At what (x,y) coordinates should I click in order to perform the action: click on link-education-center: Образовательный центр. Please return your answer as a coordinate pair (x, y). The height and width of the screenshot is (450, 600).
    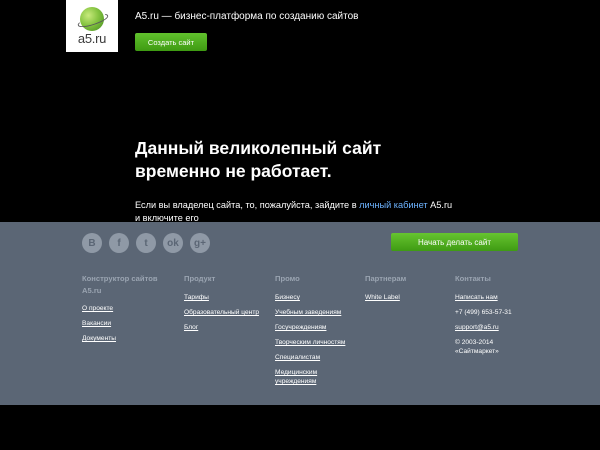
    Looking at the image, I should click on (226, 312).